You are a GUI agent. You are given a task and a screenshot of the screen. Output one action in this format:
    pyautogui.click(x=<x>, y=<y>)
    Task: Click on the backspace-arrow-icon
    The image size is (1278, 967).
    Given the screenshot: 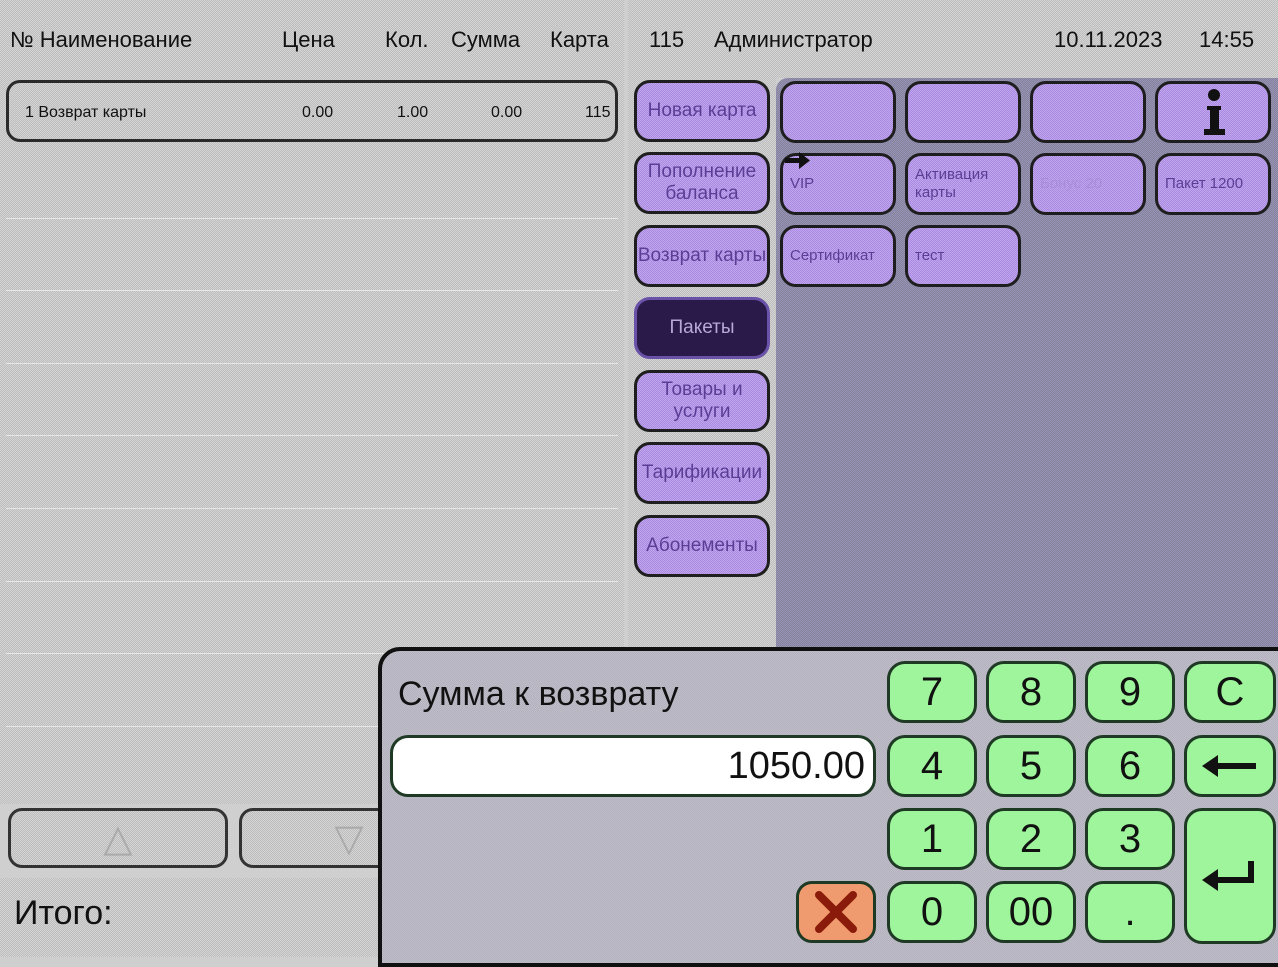 What is the action you would take?
    pyautogui.click(x=1229, y=766)
    